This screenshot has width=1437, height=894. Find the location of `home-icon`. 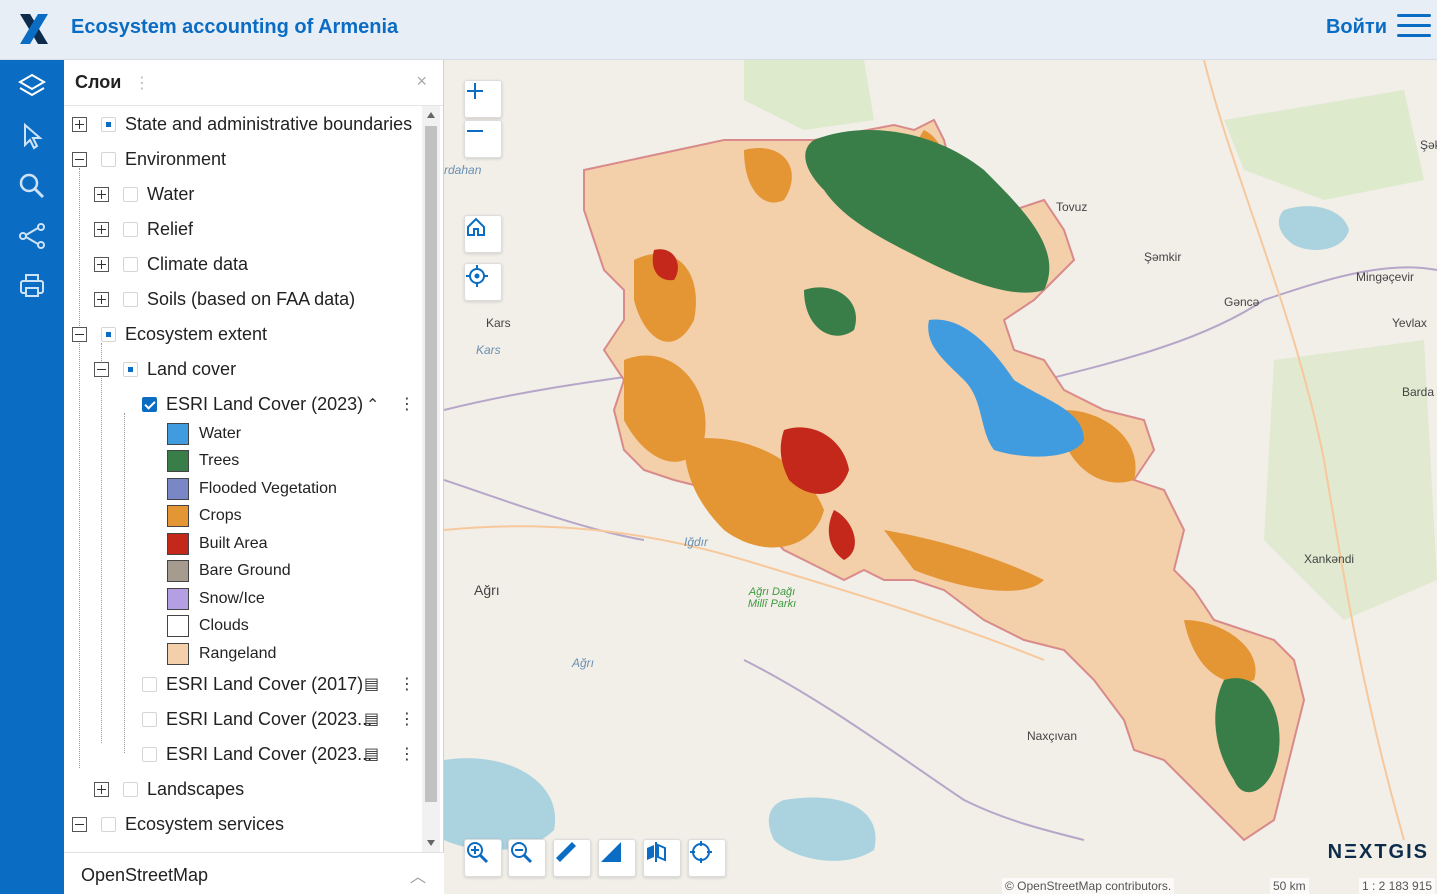

home-icon is located at coordinates (476, 226).